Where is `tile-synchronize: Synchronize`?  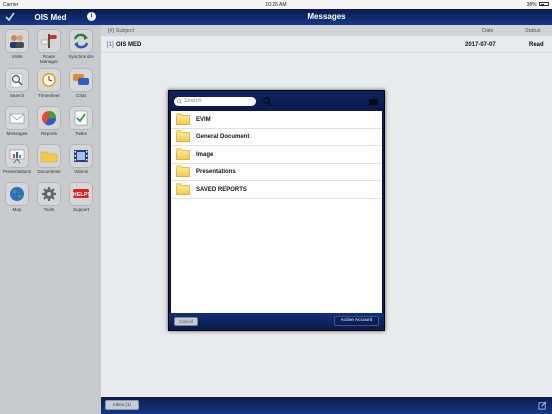
tile-synchronize: Synchronize is located at coordinates (81, 47).